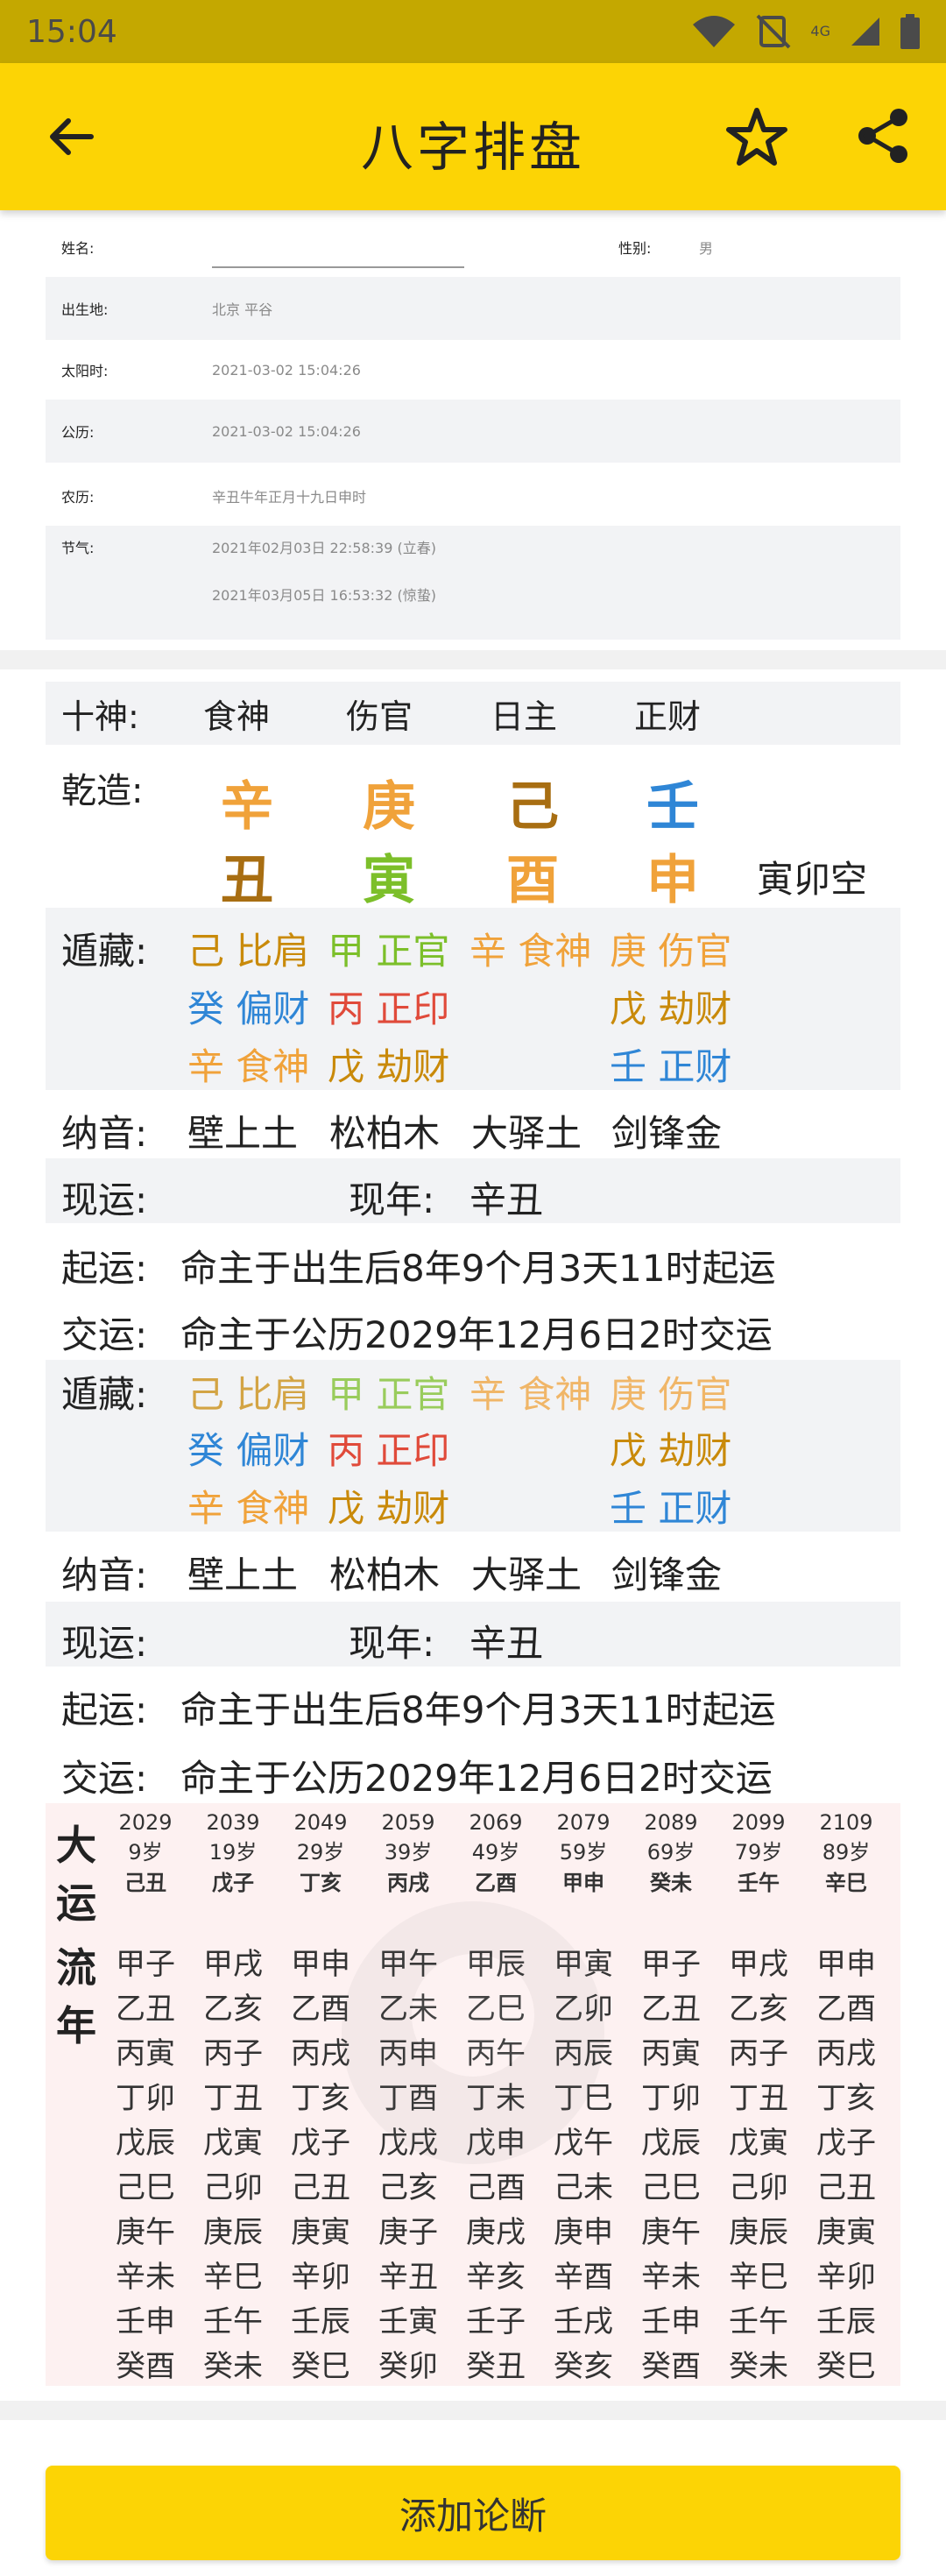  Describe the element at coordinates (473, 2410) in the screenshot. I see `bottom-divider` at that location.